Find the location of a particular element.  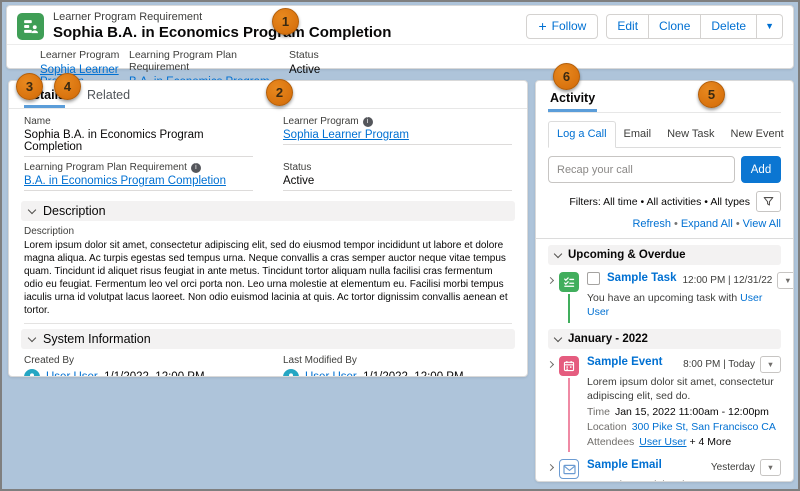

activity-links-row: Refresh • Expand All • View All is located at coordinates (706, 224).